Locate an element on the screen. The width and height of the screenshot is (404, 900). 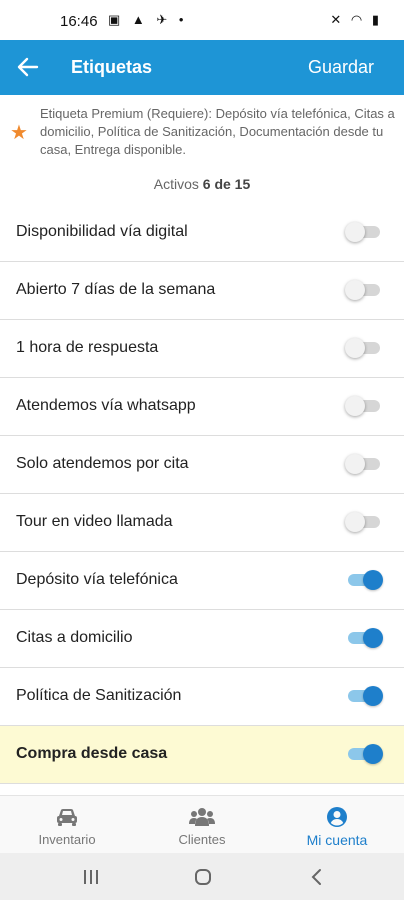
tag-row: Disponibilidad vía digital is located at coordinates (202, 233).